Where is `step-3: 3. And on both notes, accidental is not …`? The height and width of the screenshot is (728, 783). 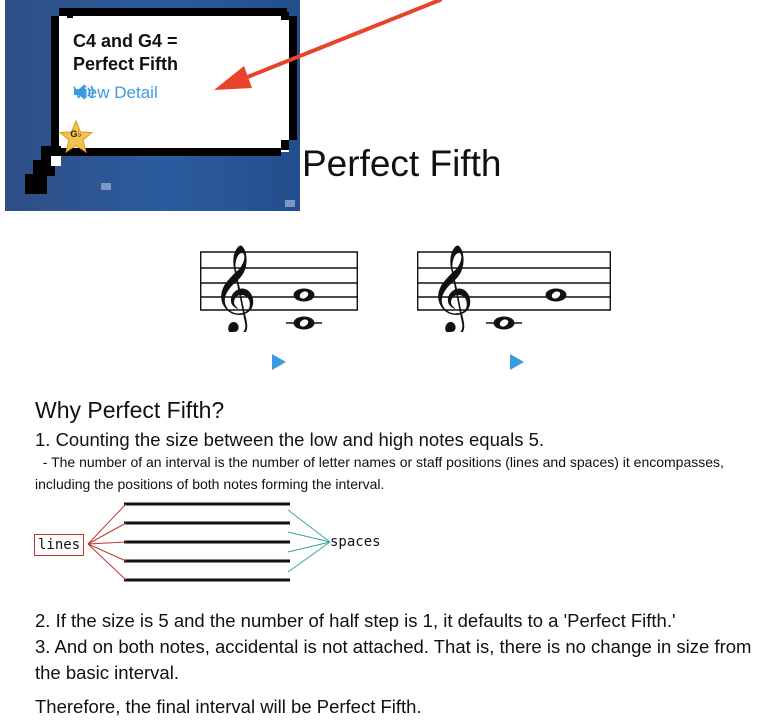
step-3: 3. And on both notes, accidental is not … is located at coordinates (393, 659).